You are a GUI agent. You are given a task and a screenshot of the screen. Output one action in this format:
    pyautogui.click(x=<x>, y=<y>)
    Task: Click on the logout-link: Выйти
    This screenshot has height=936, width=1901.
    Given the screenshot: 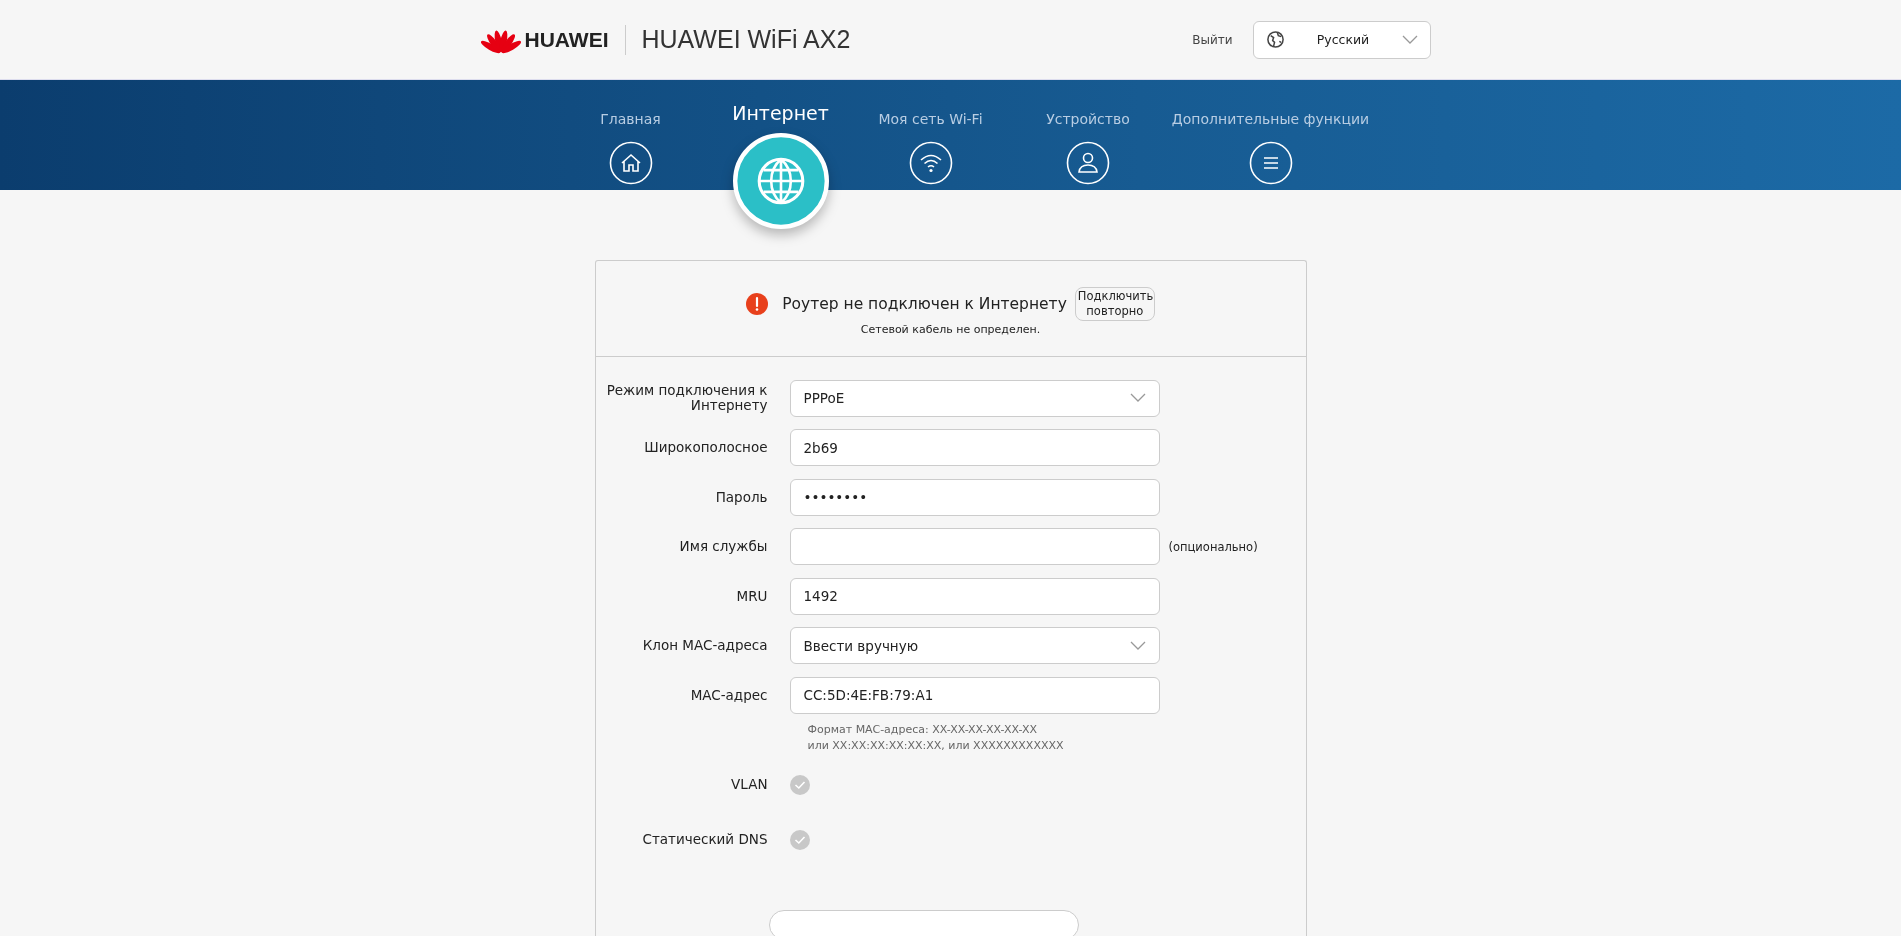 What is the action you would take?
    pyautogui.click(x=1212, y=39)
    